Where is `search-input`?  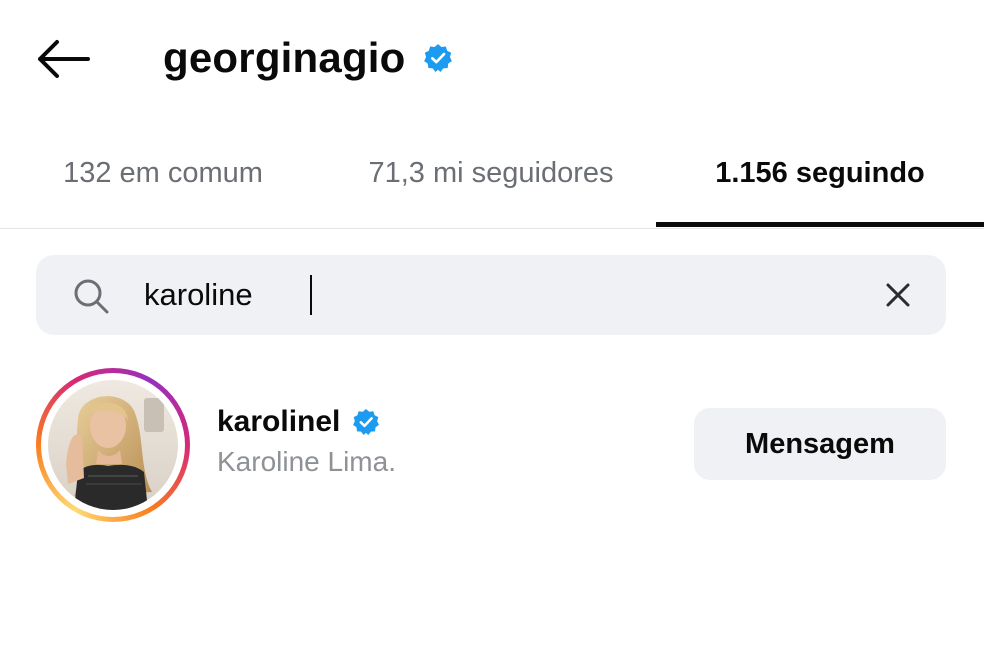 search-input is located at coordinates (494, 295).